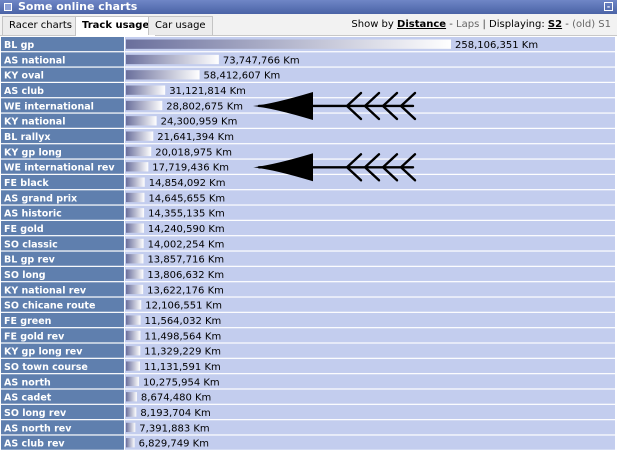  What do you see at coordinates (19, 45) in the screenshot?
I see `category-label: BL gp` at bounding box center [19, 45].